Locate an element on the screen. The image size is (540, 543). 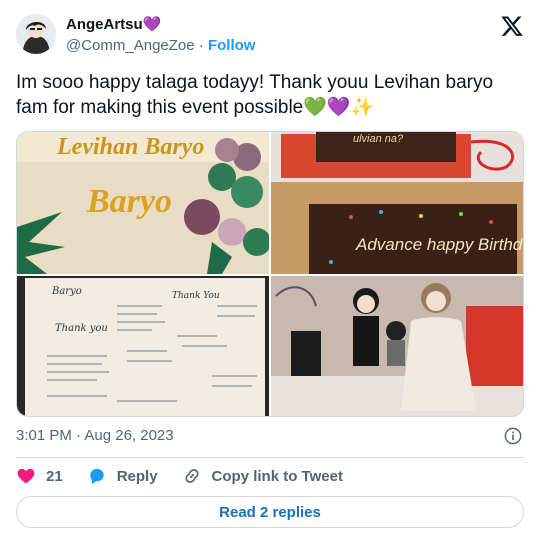
photo-1: Levihan Baryo Baryo is located at coordinates (143, 203).